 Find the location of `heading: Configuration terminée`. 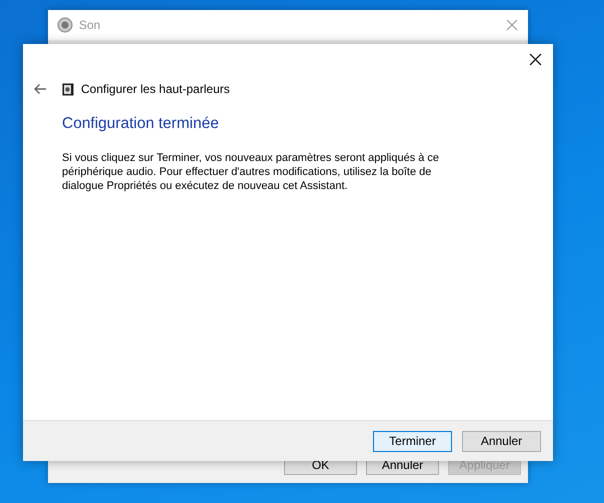

heading: Configuration terminée is located at coordinates (141, 124).